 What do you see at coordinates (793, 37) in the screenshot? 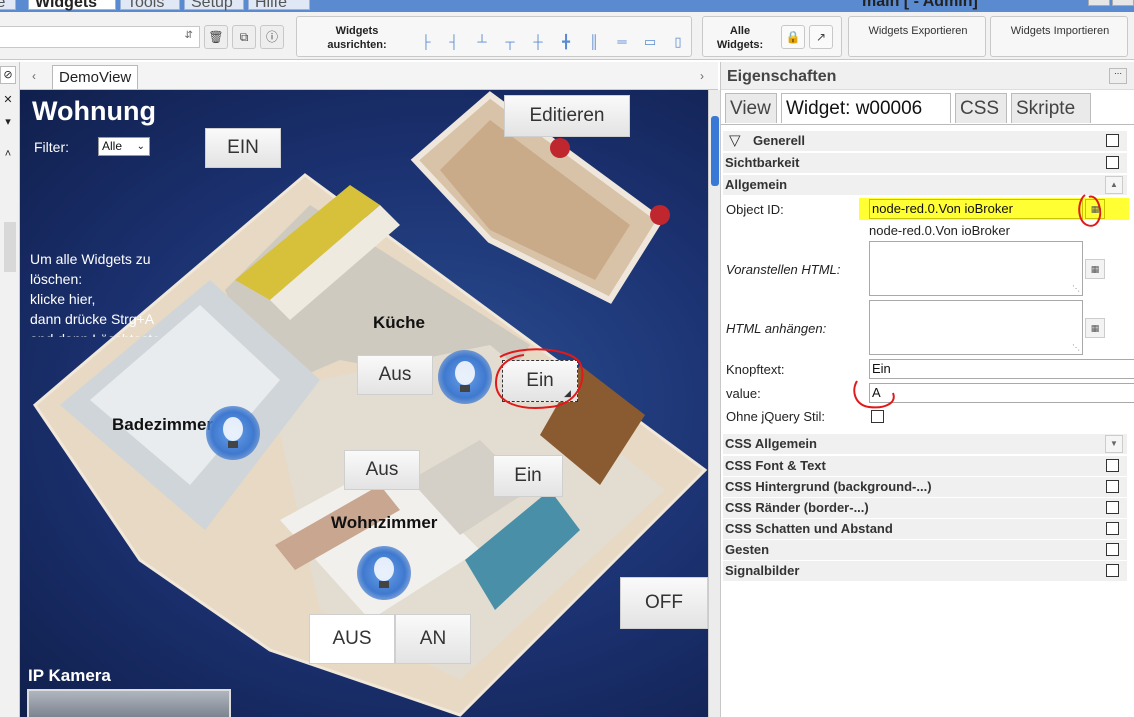
I see `lock-all-button: 🔒` at bounding box center [793, 37].